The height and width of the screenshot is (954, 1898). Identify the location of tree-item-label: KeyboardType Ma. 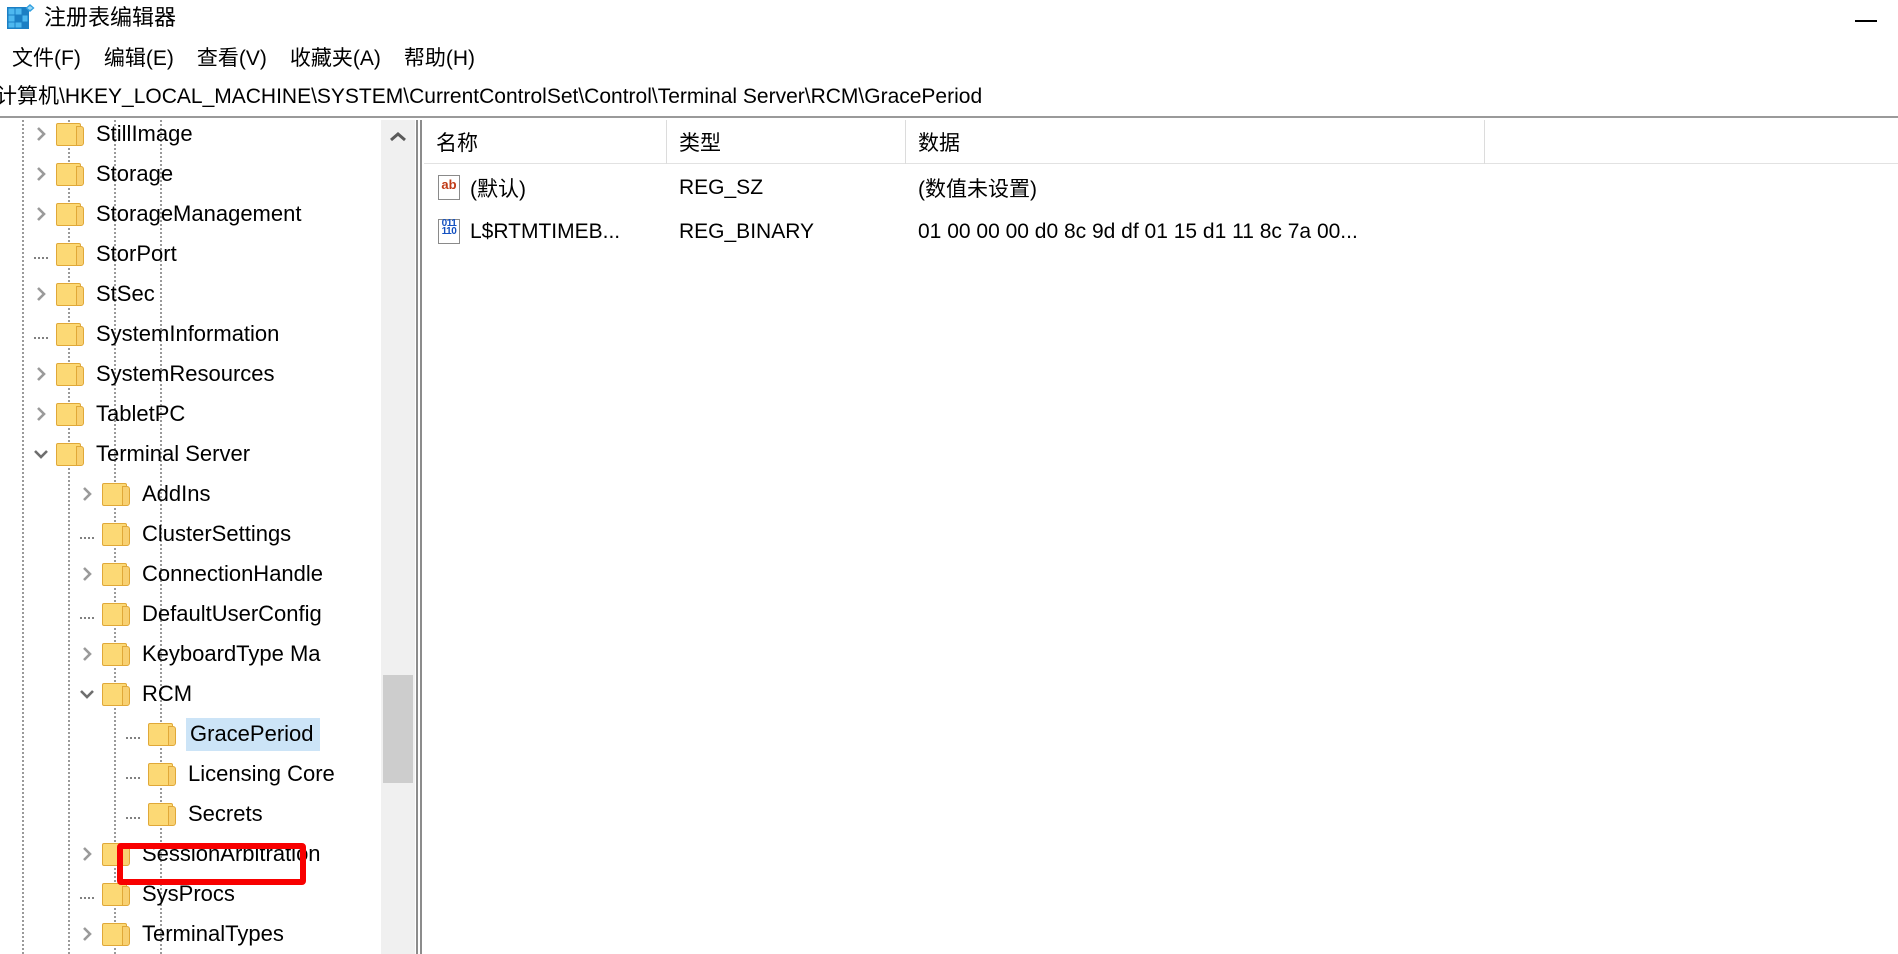
(231, 653).